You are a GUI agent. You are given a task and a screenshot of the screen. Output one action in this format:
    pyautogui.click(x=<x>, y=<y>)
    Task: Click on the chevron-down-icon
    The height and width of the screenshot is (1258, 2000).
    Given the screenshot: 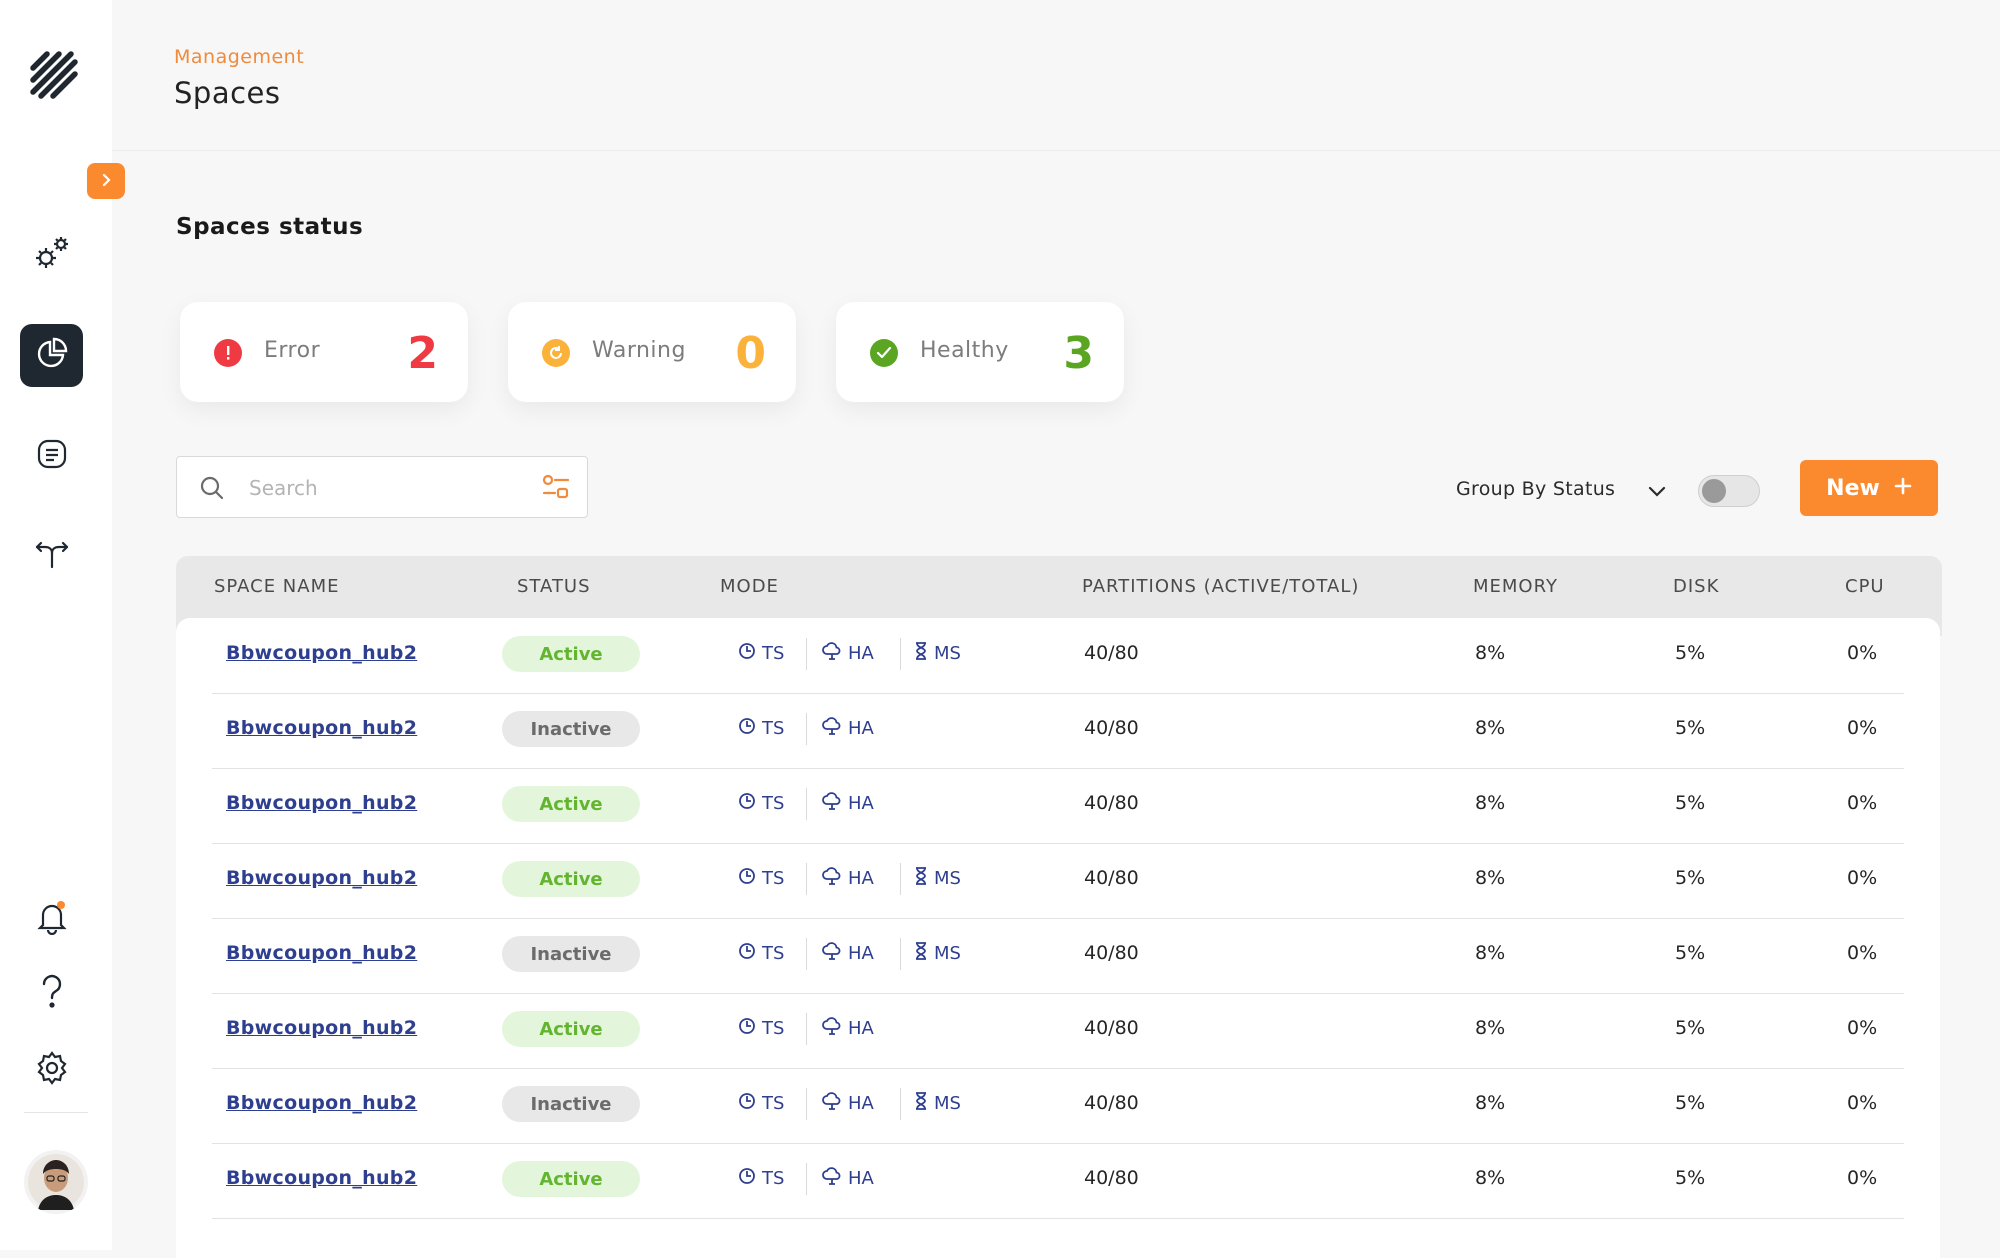 What is the action you would take?
    pyautogui.click(x=1657, y=492)
    